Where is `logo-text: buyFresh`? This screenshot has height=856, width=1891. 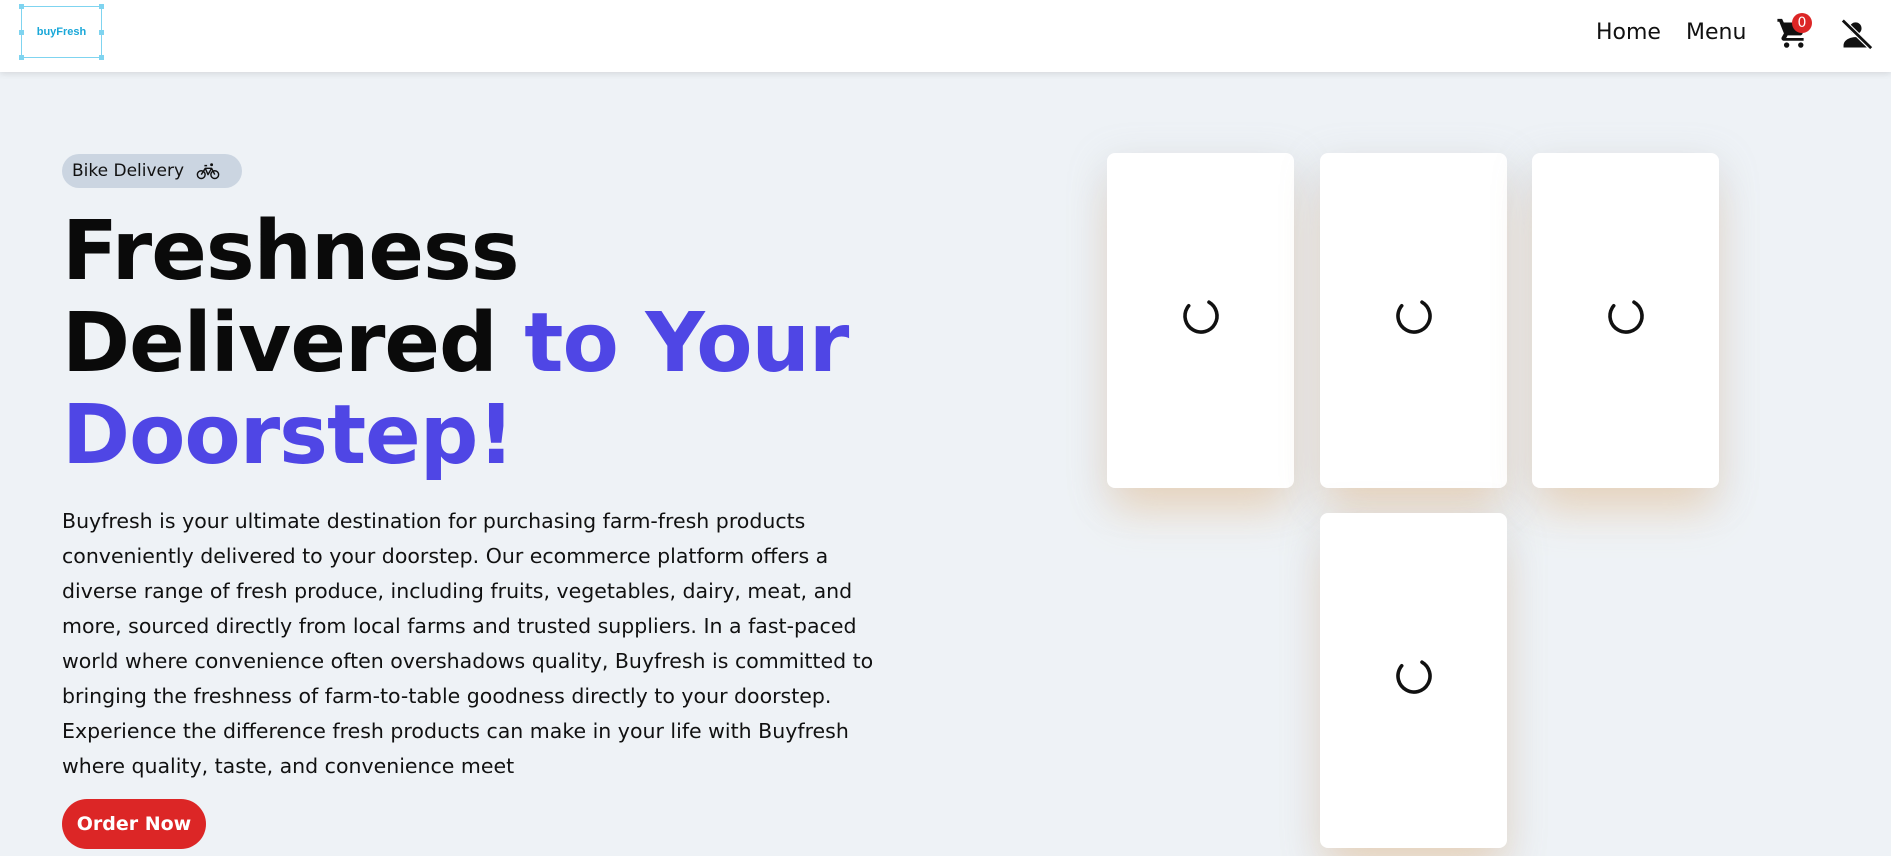
logo-text: buyFresh is located at coordinates (61, 32).